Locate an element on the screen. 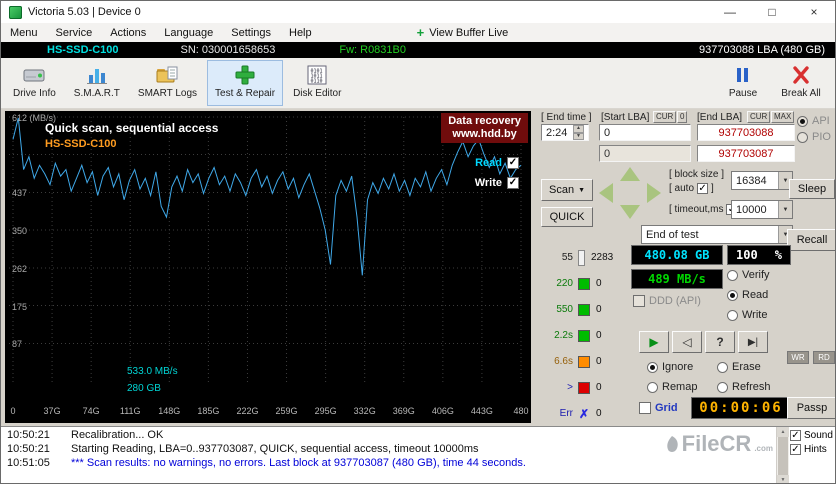 The width and height of the screenshot is (836, 484). menu-item-help: Help is located at coordinates (300, 33).